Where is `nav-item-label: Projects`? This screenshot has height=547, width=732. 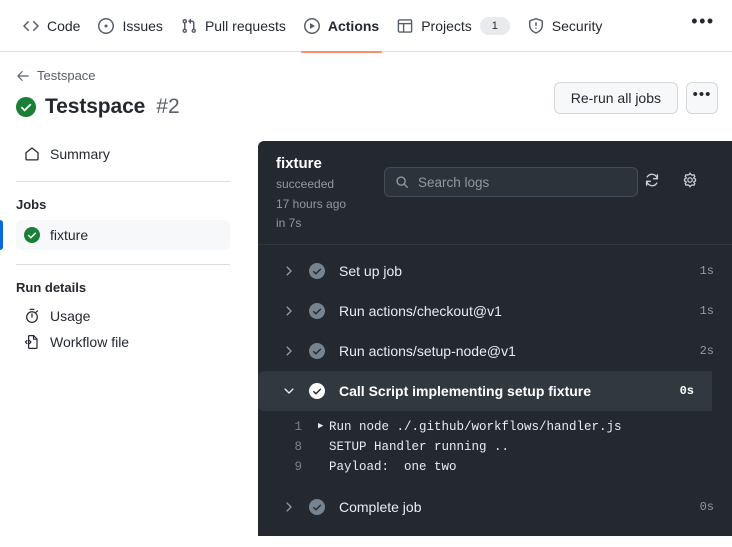 nav-item-label: Projects is located at coordinates (446, 25).